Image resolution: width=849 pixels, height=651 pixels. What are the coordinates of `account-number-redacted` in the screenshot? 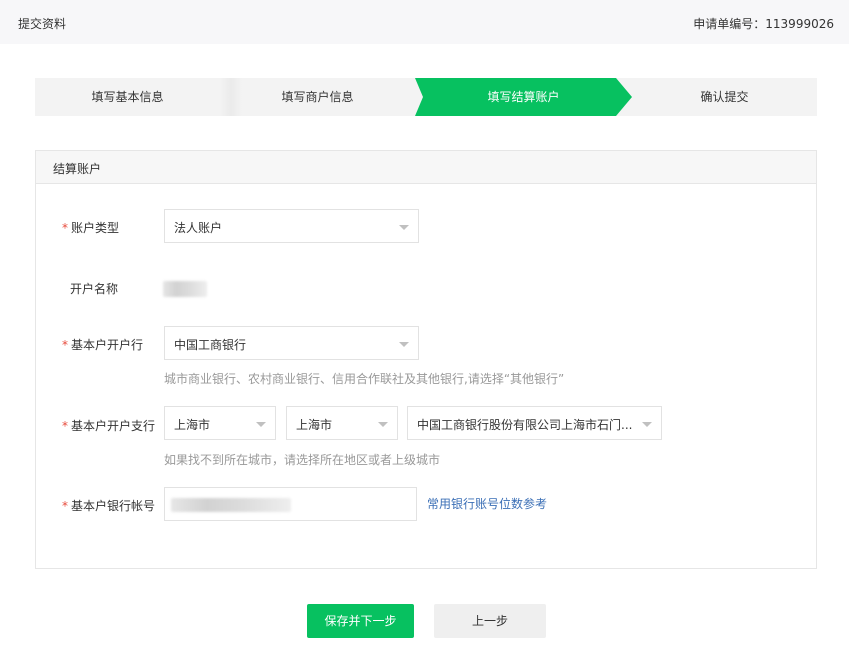 It's located at (231, 505).